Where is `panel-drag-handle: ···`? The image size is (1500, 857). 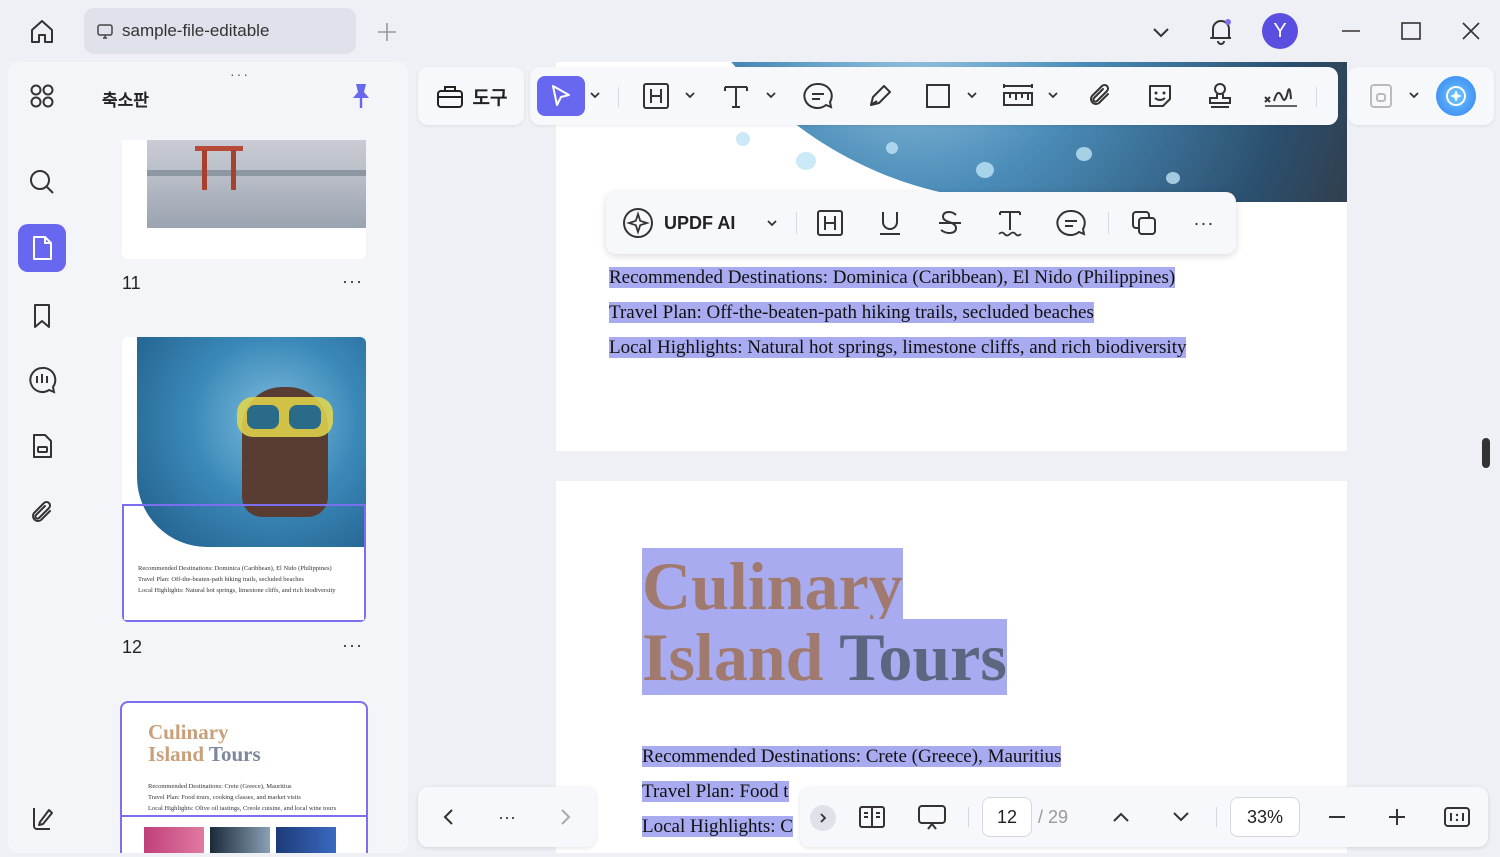
panel-drag-handle: ··· is located at coordinates (240, 74).